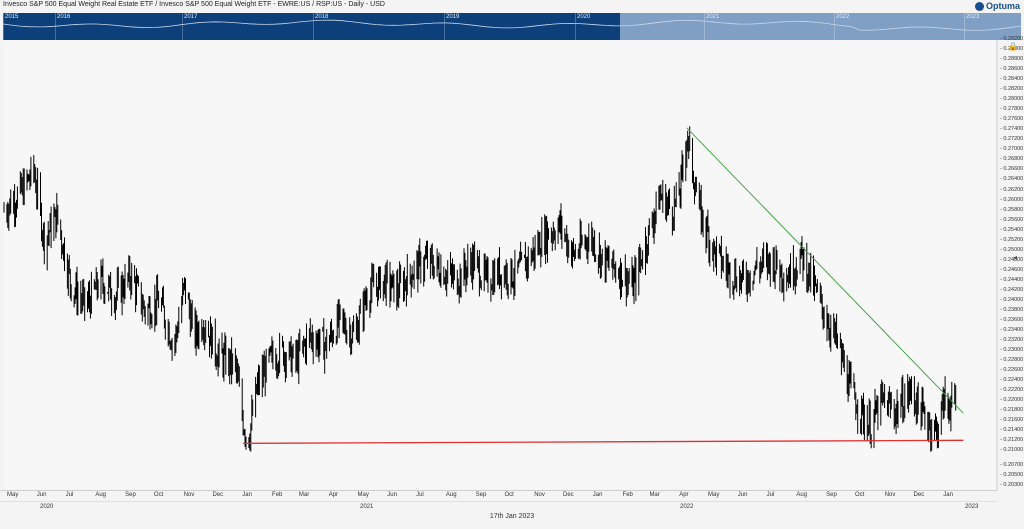  Describe the element at coordinates (1012, 289) in the screenshot. I see `y-tick-label: - 0.24200` at that location.